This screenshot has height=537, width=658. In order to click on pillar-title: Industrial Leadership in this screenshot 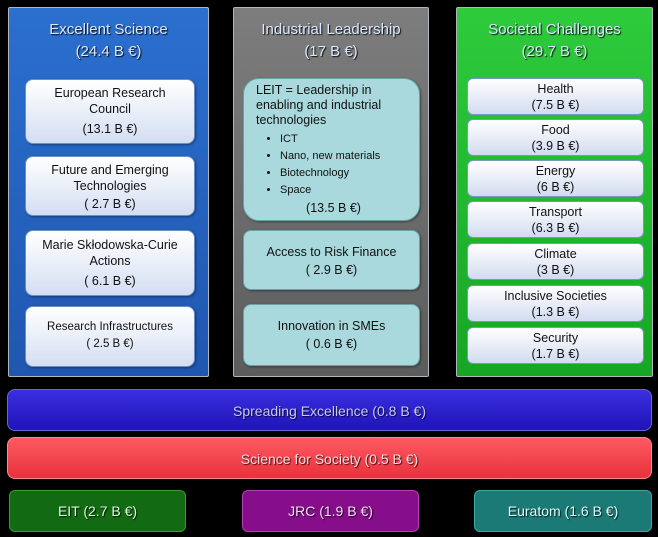, I will do `click(331, 29)`.